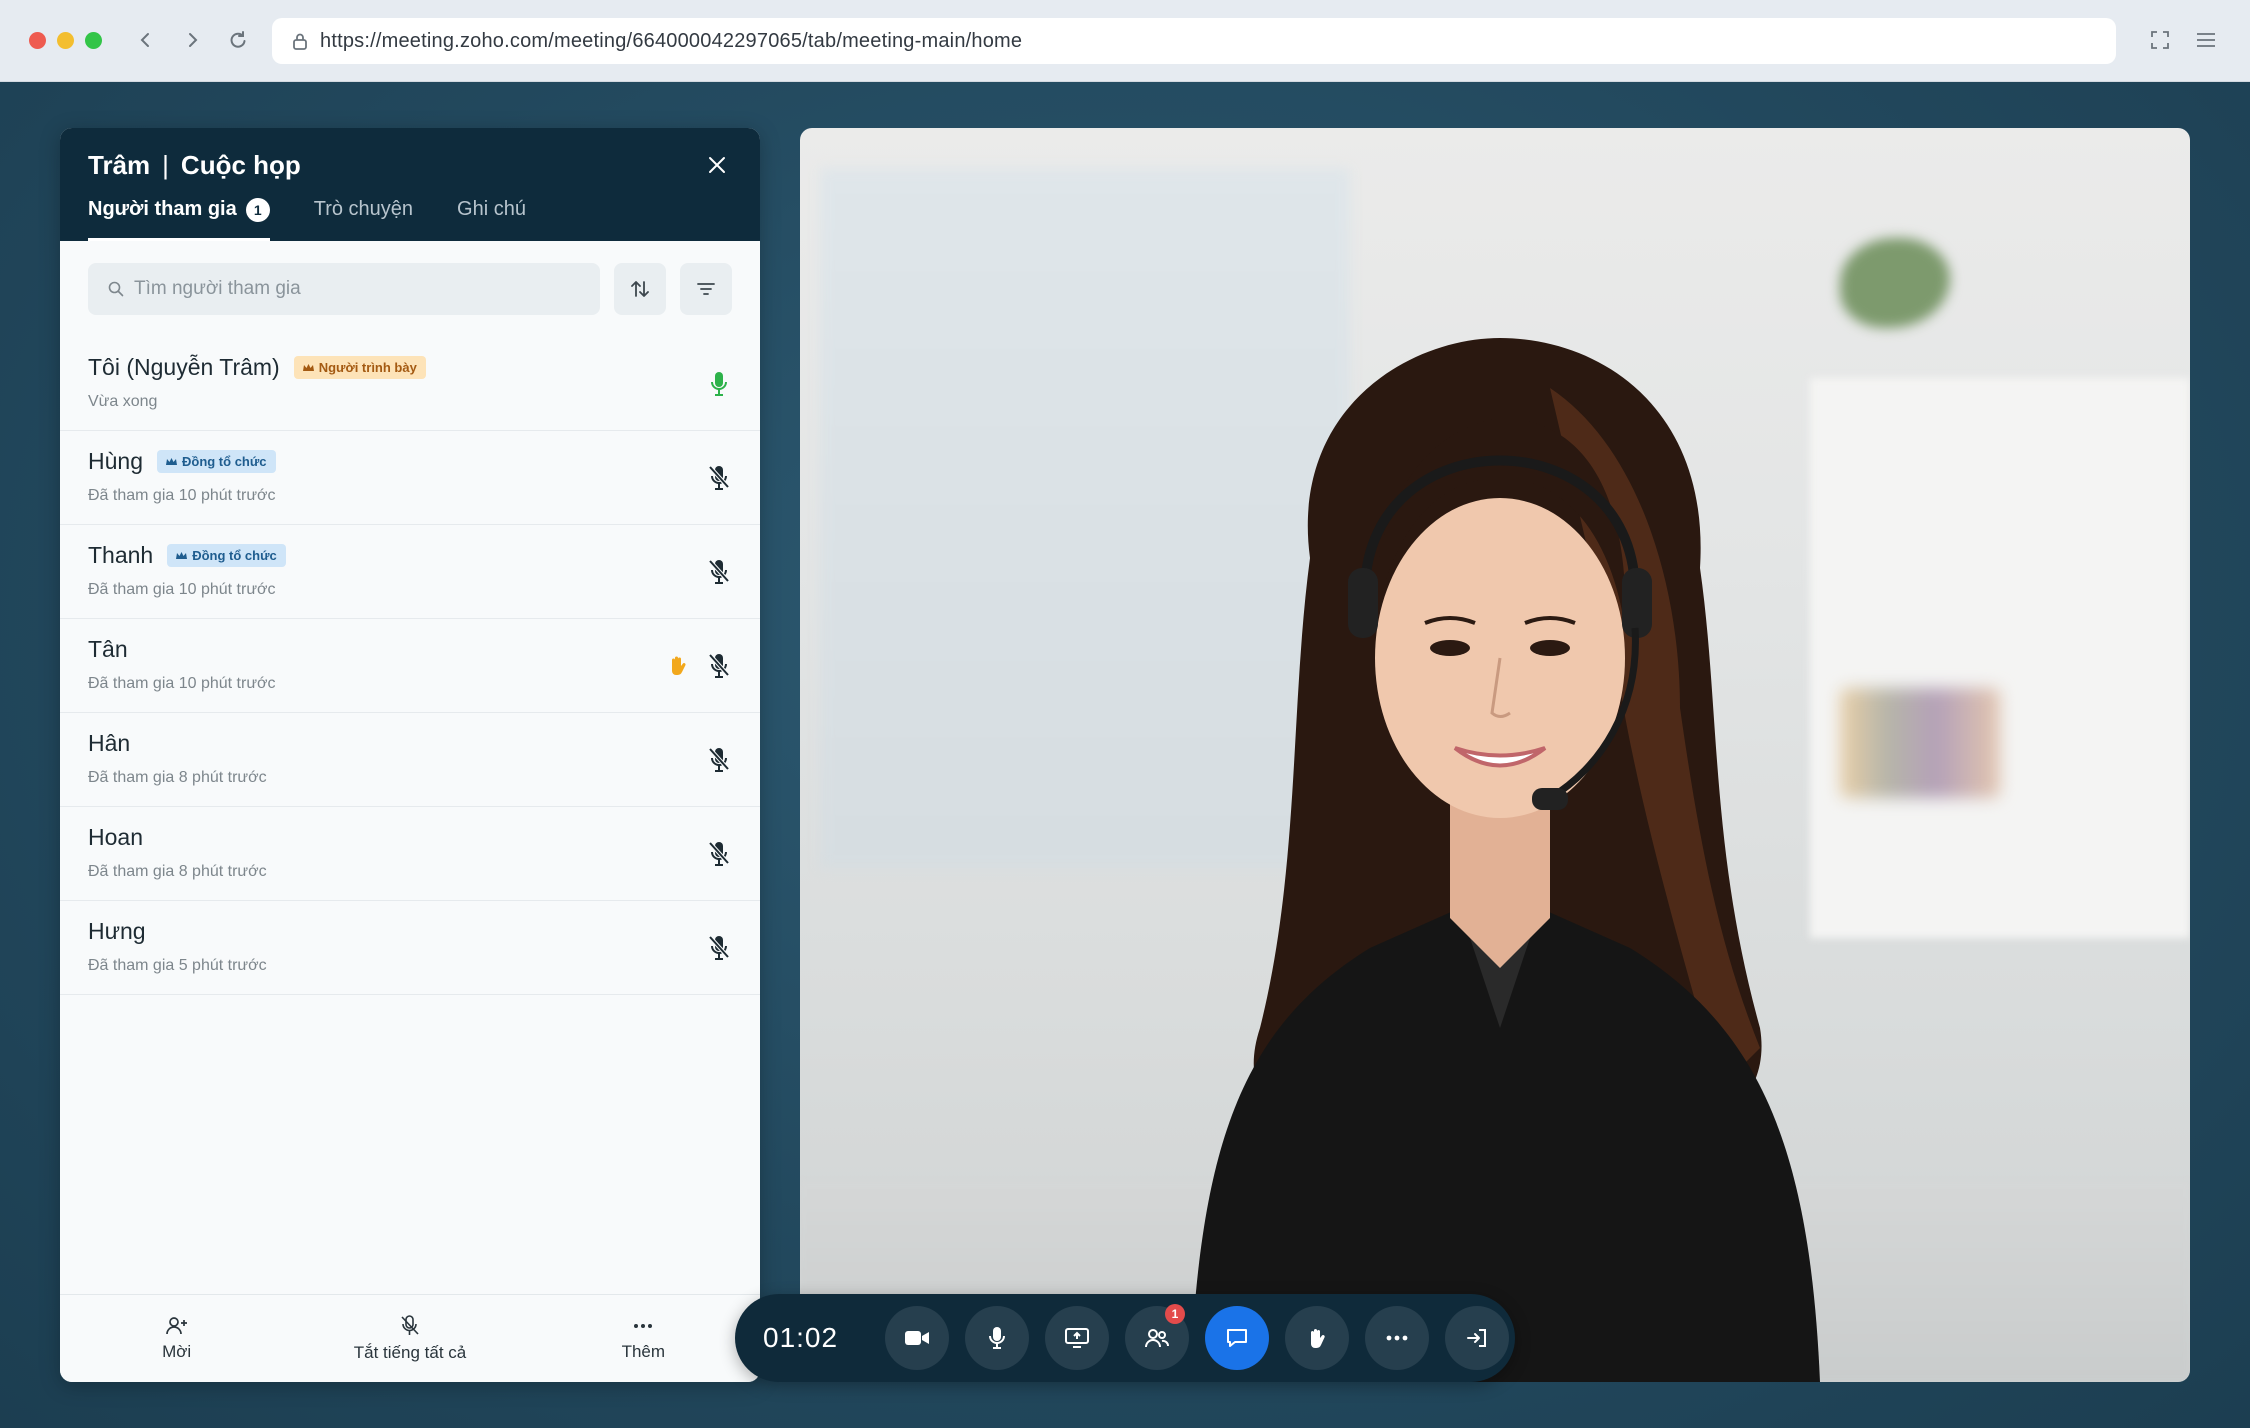 Image resolution: width=2250 pixels, height=1428 pixels. I want to click on chevron-right-icon, so click(193, 40).